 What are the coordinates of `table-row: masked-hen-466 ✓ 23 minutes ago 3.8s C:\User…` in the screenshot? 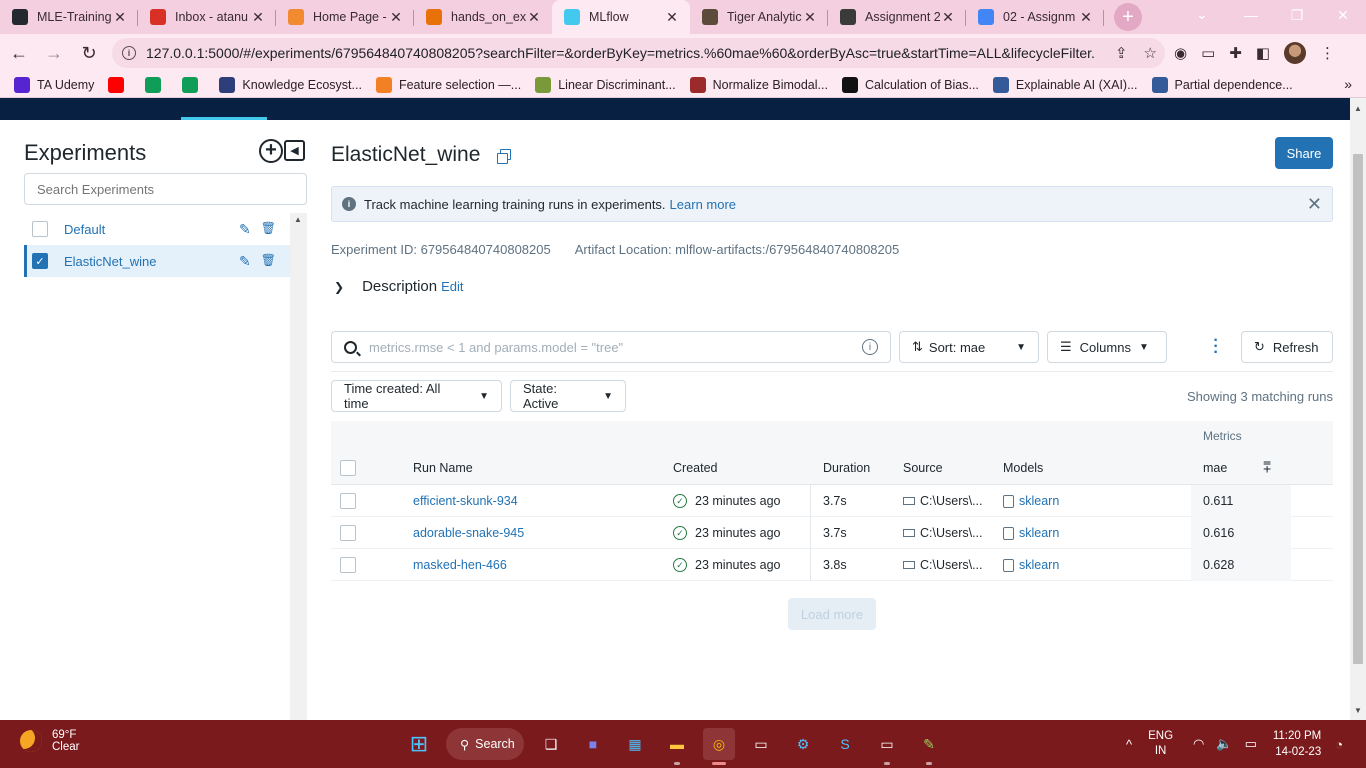 It's located at (832, 565).